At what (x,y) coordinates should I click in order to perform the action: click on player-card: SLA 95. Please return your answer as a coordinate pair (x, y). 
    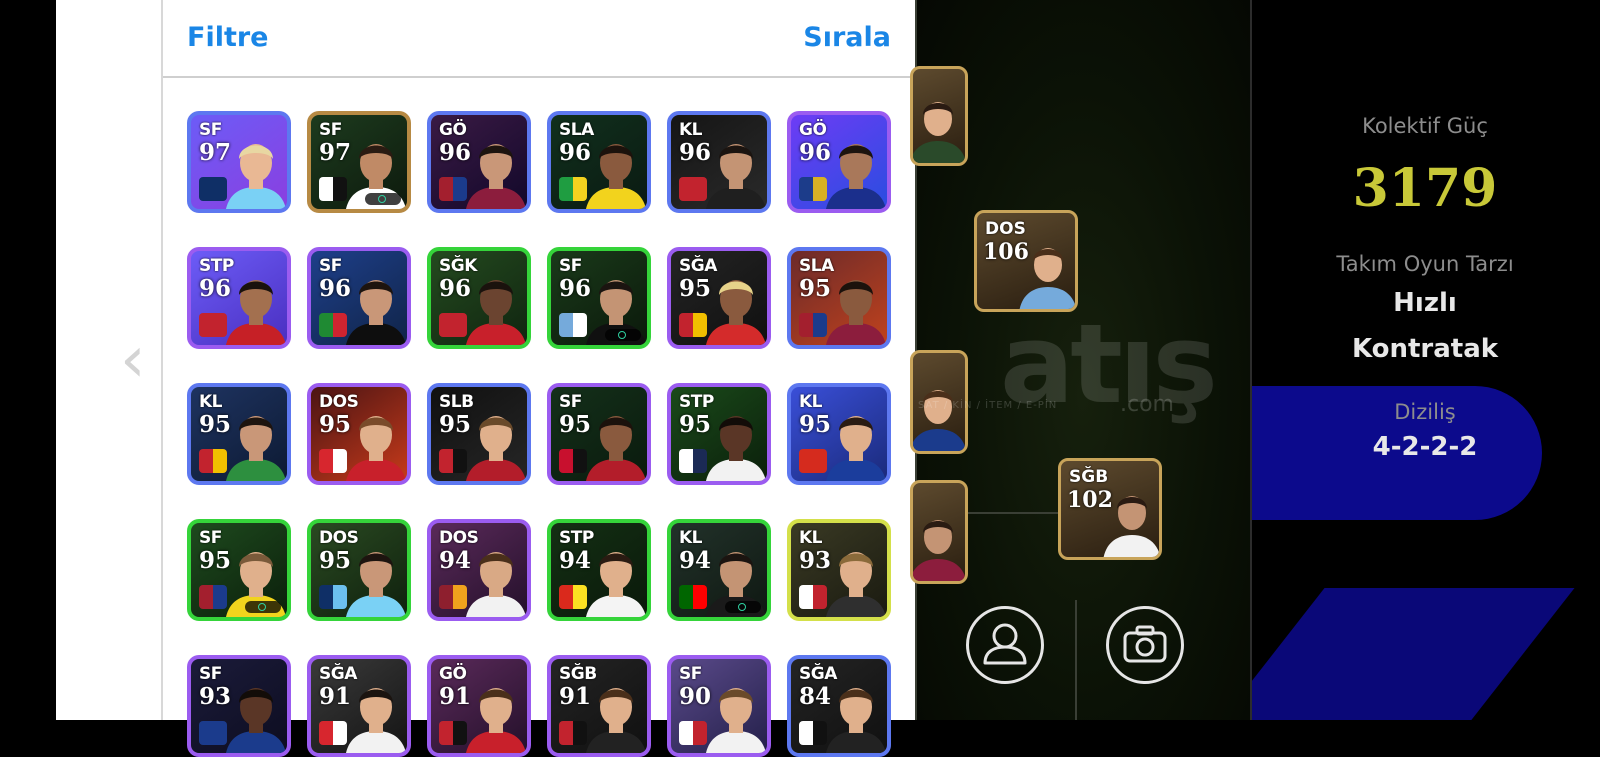
    Looking at the image, I should click on (839, 298).